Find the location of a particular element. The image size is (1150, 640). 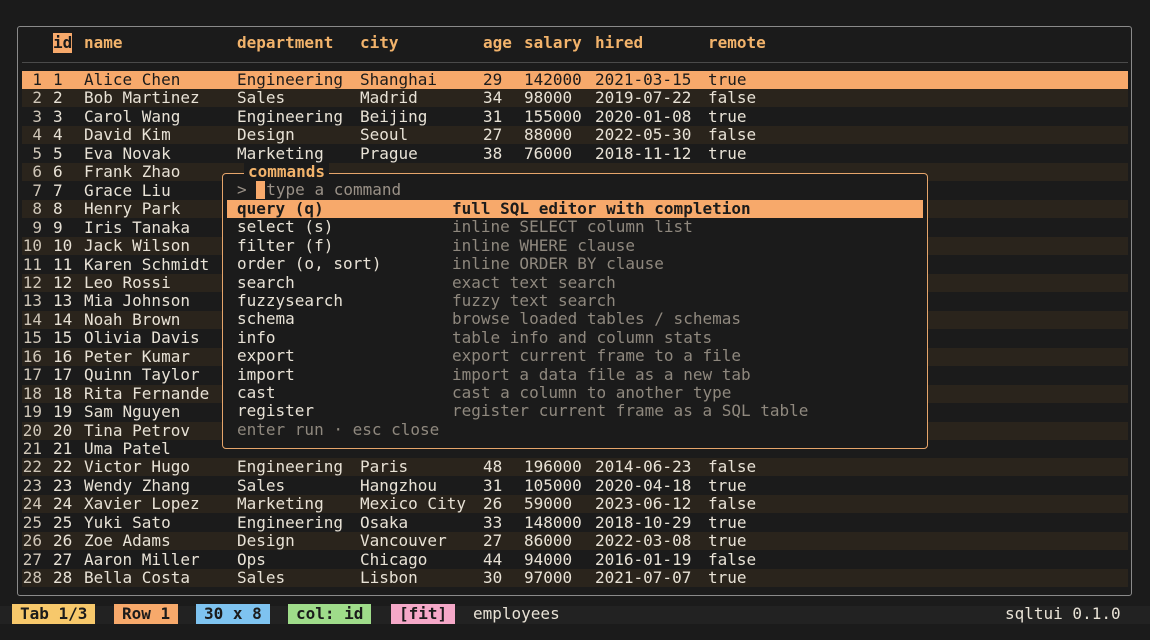

cell-remote: false is located at coordinates (732, 504).